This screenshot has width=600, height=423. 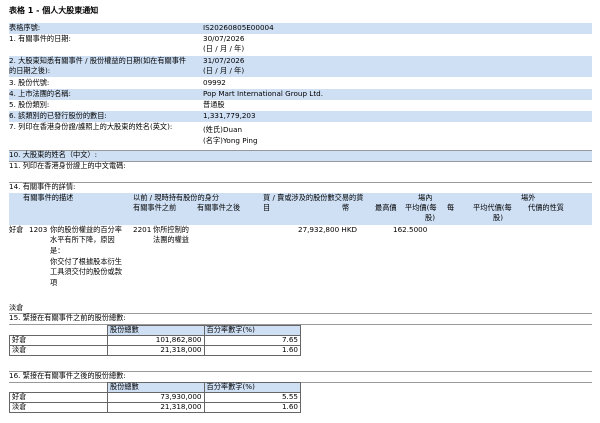 I want to click on sec15-r2-type: 淡倉, so click(x=58, y=350).